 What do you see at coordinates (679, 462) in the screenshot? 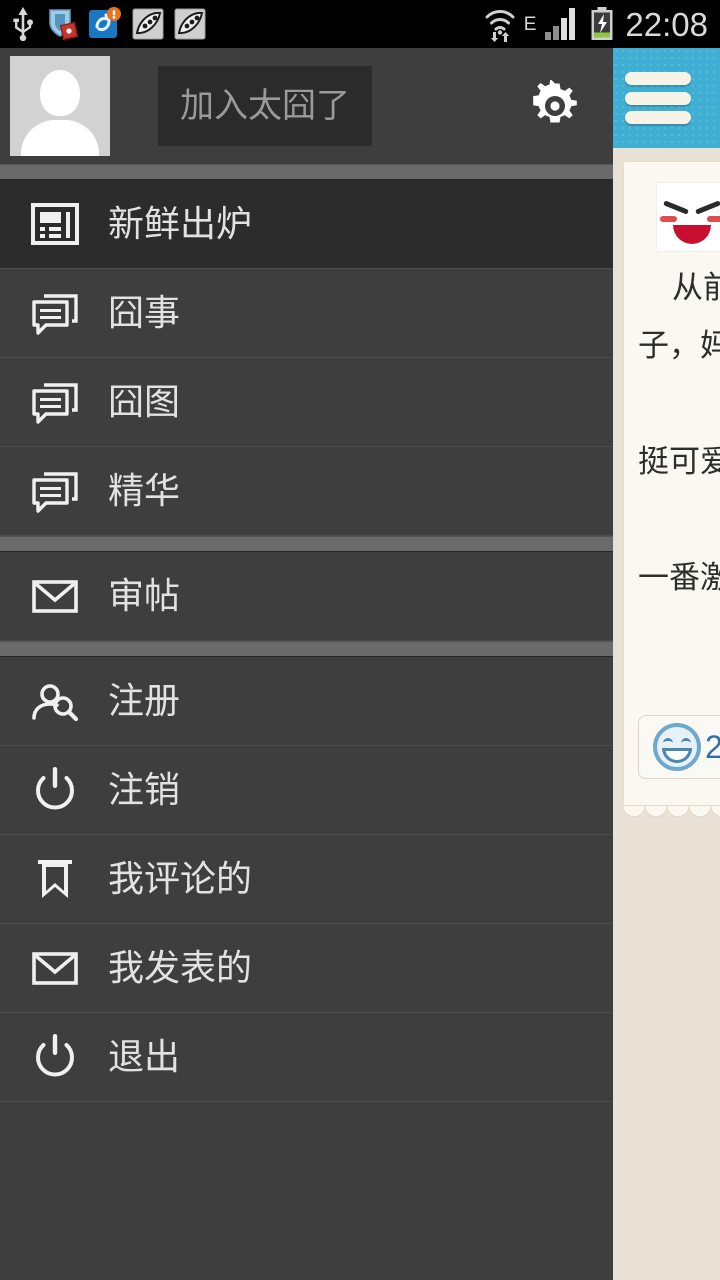
I see `post-body-line: 挺可爱` at bounding box center [679, 462].